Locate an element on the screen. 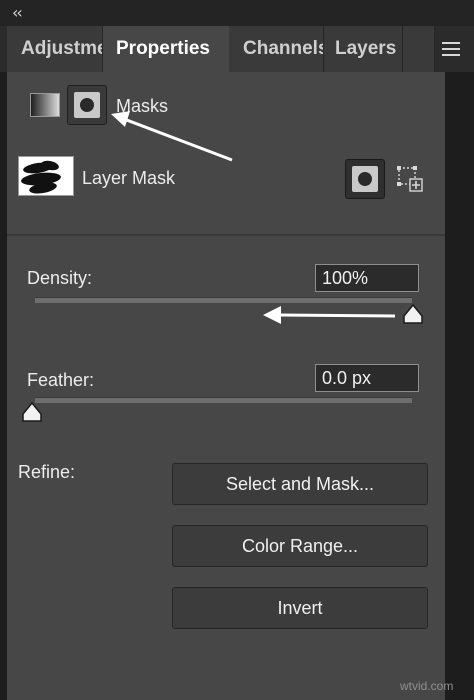 This screenshot has height=700, width=474. watermark-text: wtvid.com is located at coordinates (427, 686).